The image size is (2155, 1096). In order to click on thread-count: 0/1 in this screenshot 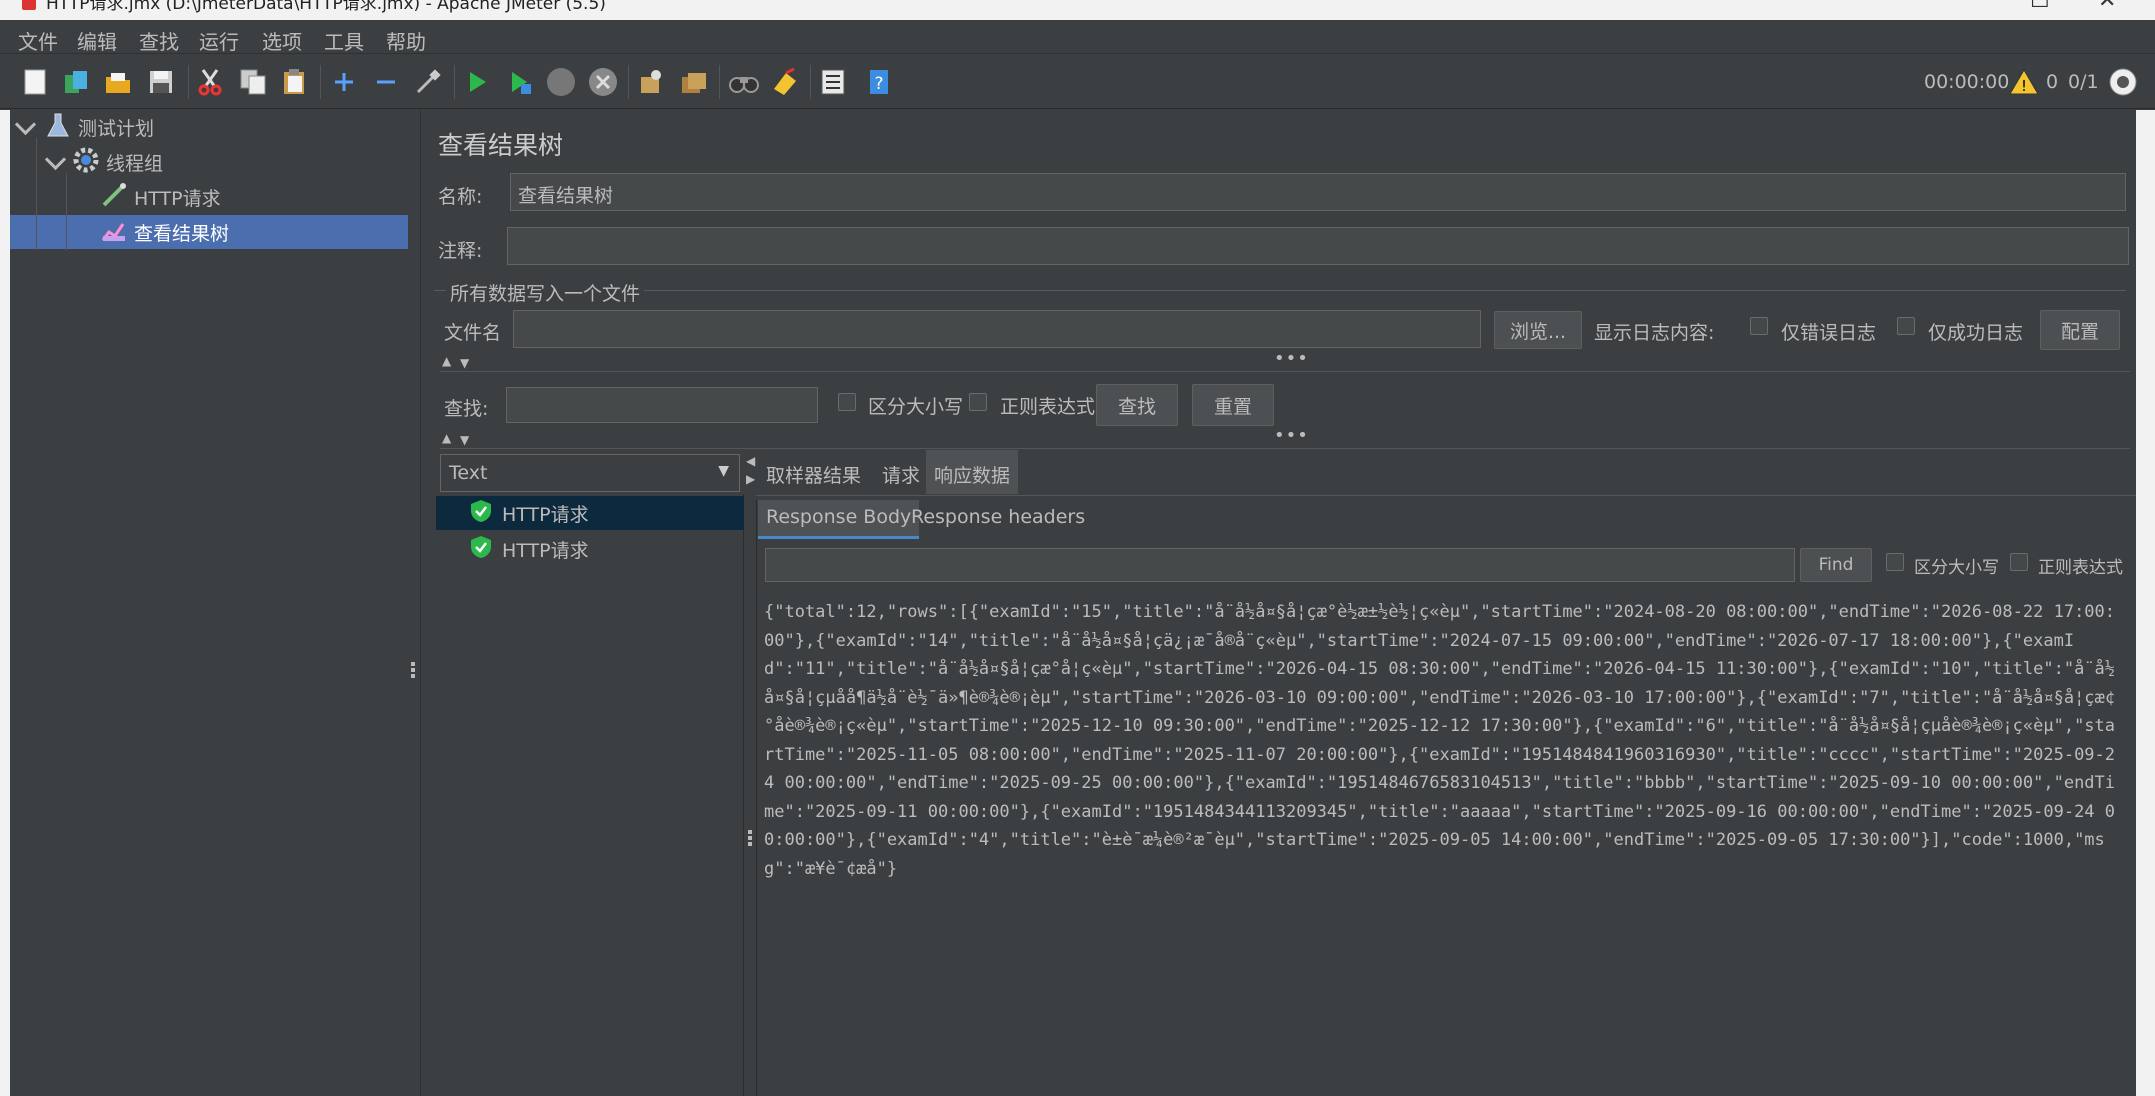, I will do `click(2083, 82)`.